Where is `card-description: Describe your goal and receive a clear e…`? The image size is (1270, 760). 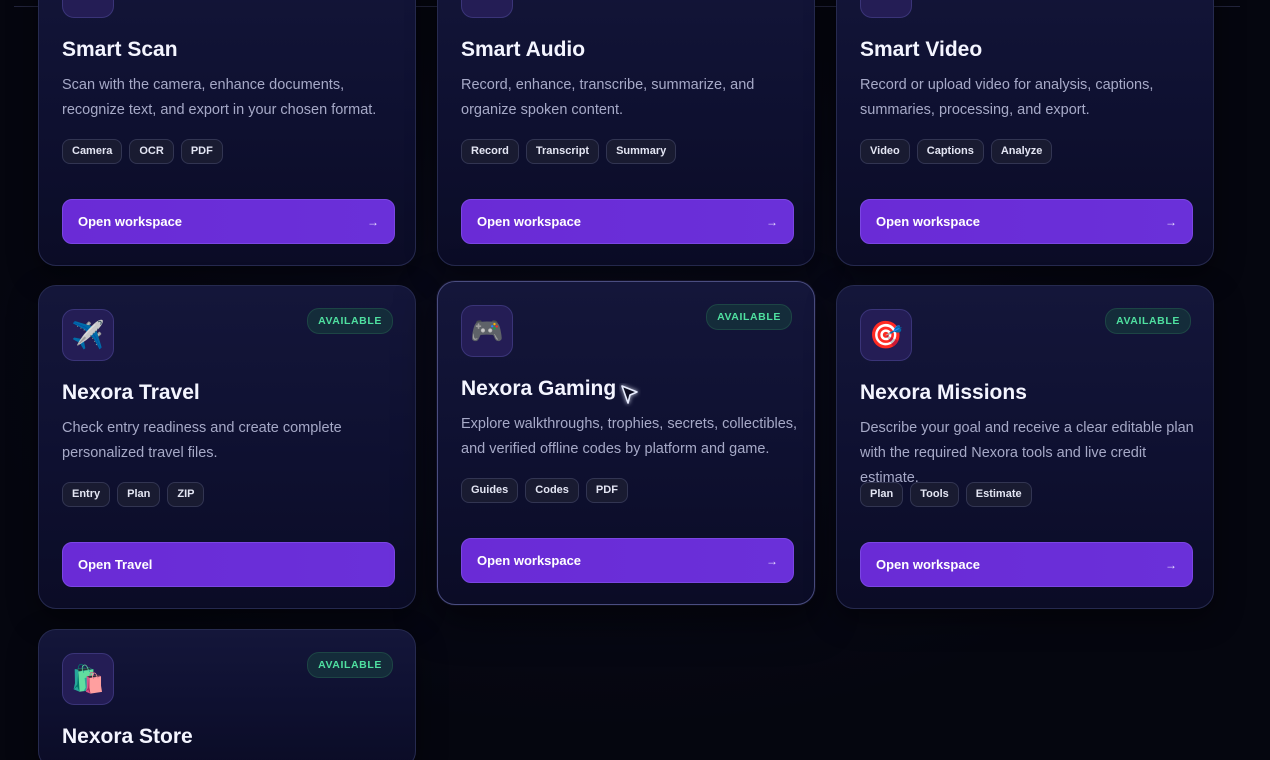
card-description: Describe your goal and receive a clear e… is located at coordinates (1027, 453).